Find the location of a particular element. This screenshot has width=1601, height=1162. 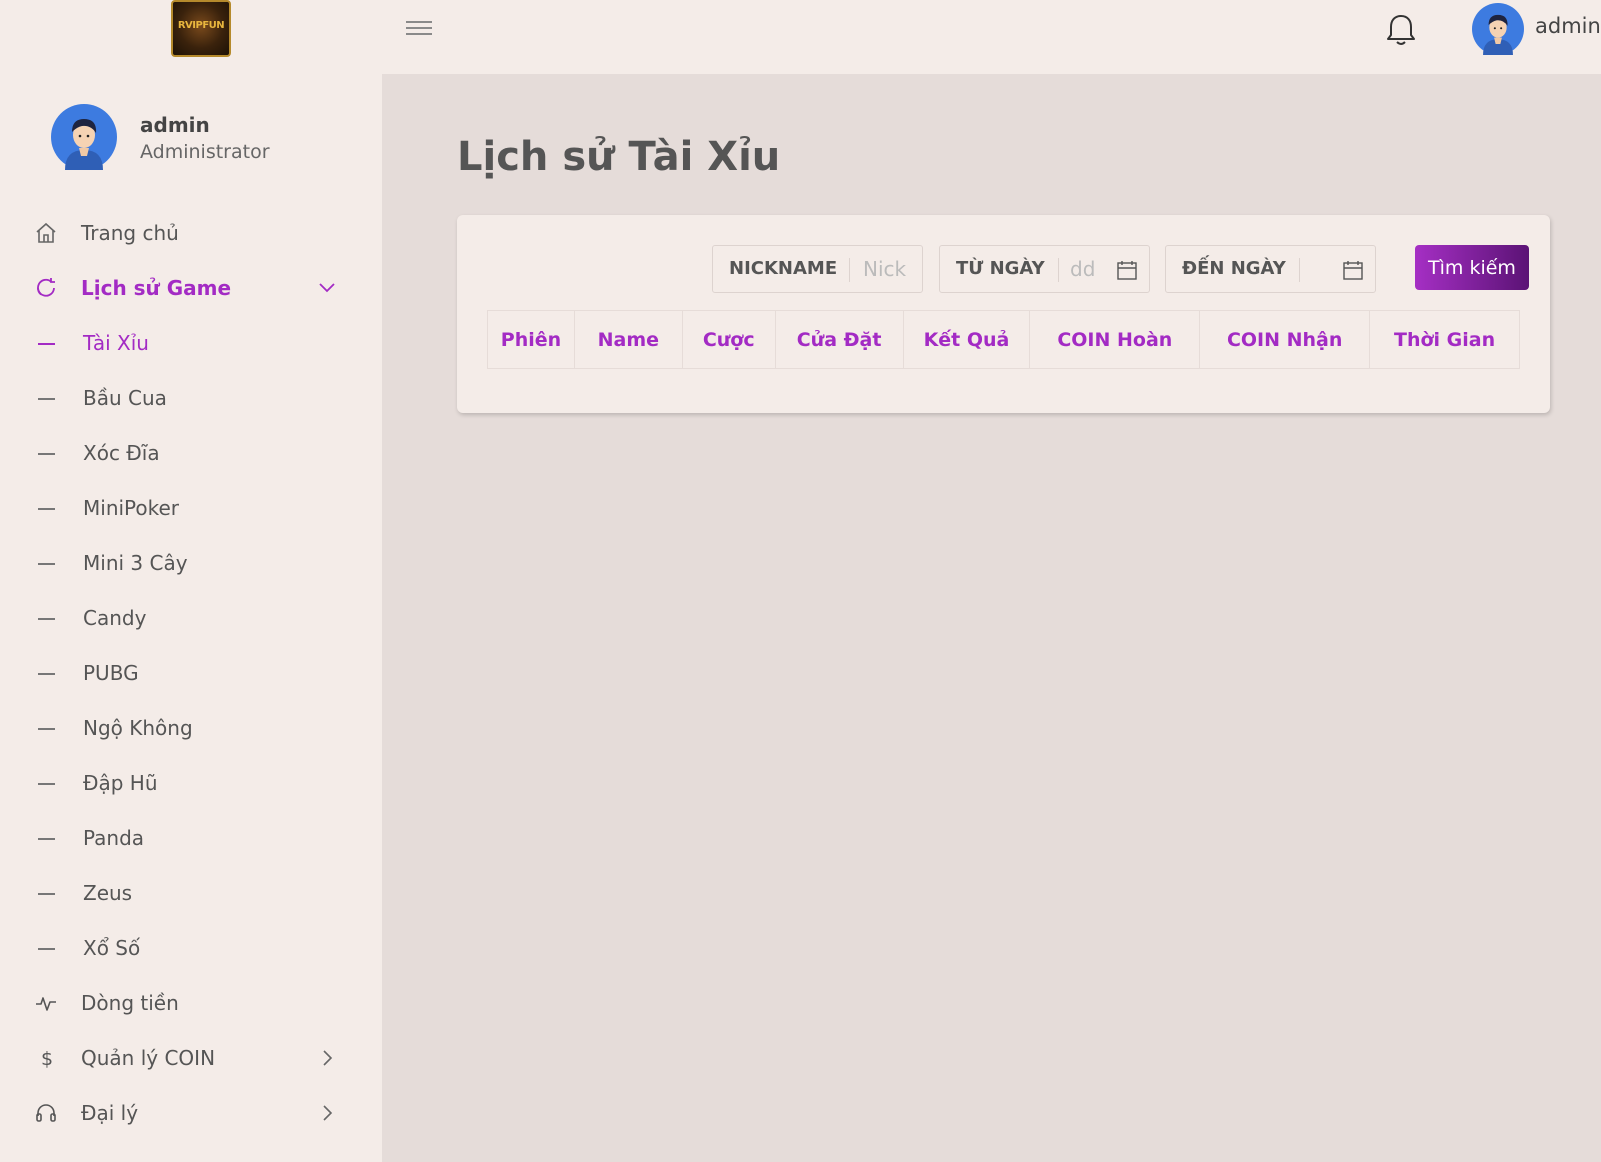

sidebar-subitem-bau-cua: Bầu Cua is located at coordinates (191, 399).